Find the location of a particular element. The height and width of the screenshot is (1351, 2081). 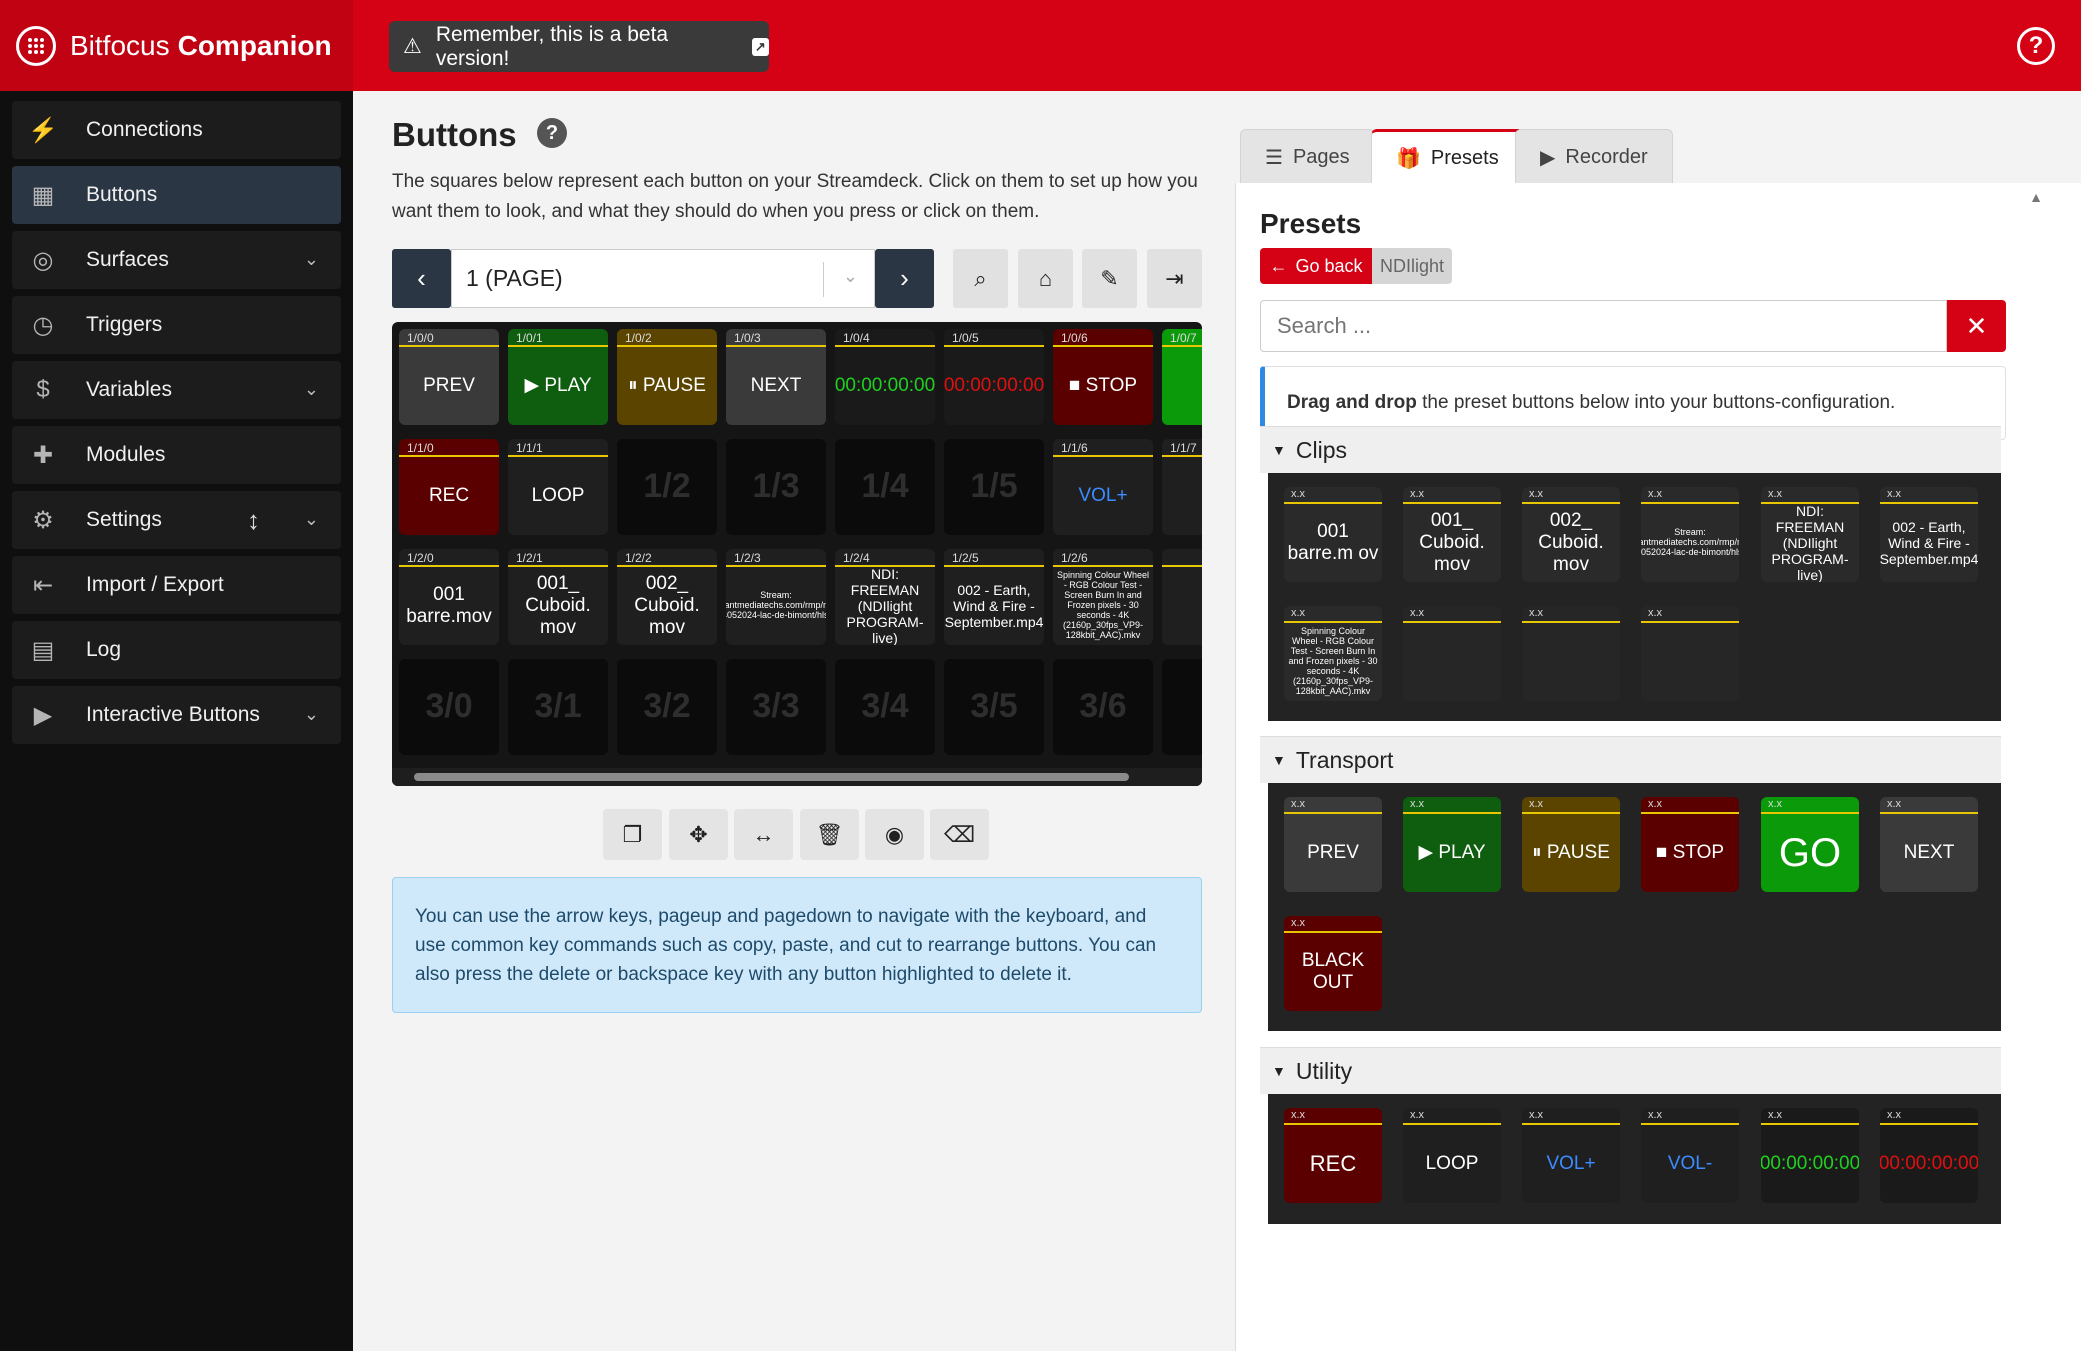

sidebar-item-import-export: ⇤ Import / Export is located at coordinates (176, 585).